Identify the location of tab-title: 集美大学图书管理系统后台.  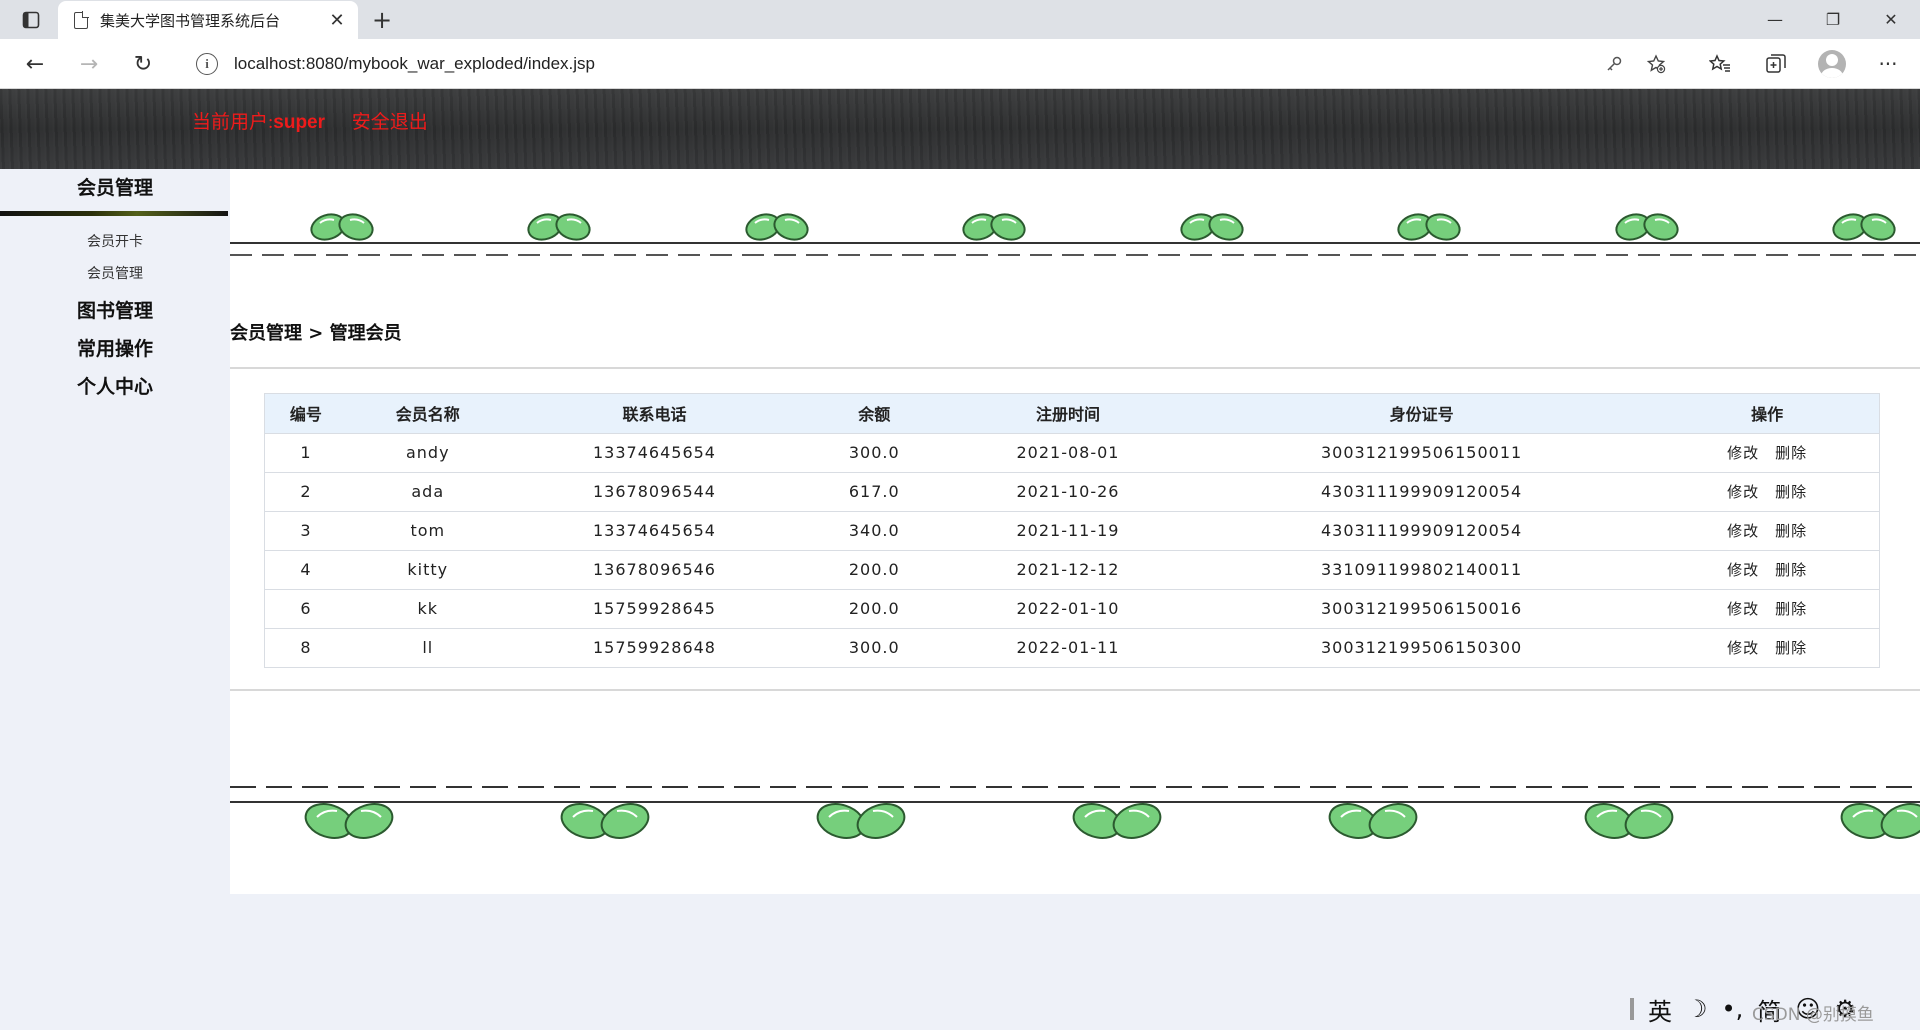
(190, 20).